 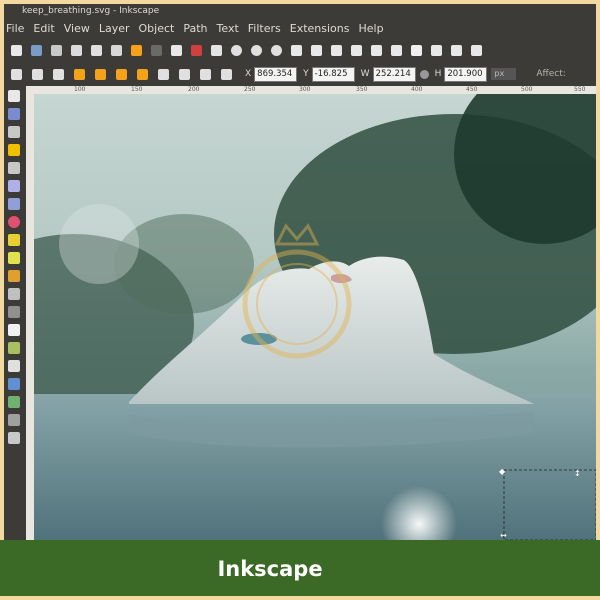 What do you see at coordinates (96, 50) in the screenshot?
I see `import-icon` at bounding box center [96, 50].